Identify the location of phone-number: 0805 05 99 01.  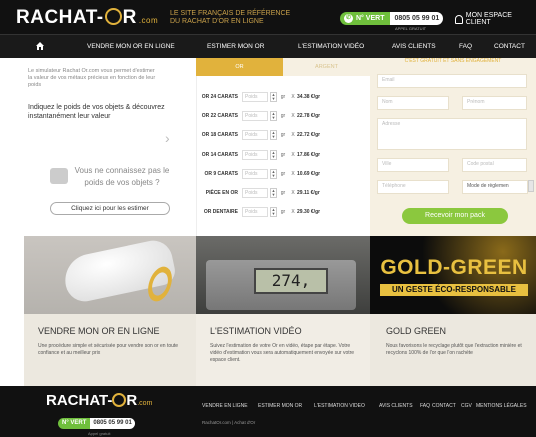
(417, 18).